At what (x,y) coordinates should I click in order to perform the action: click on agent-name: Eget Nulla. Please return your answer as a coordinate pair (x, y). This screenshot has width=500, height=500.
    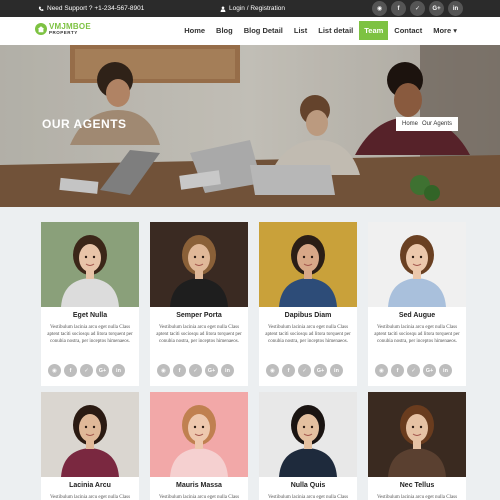
    Looking at the image, I should click on (90, 315).